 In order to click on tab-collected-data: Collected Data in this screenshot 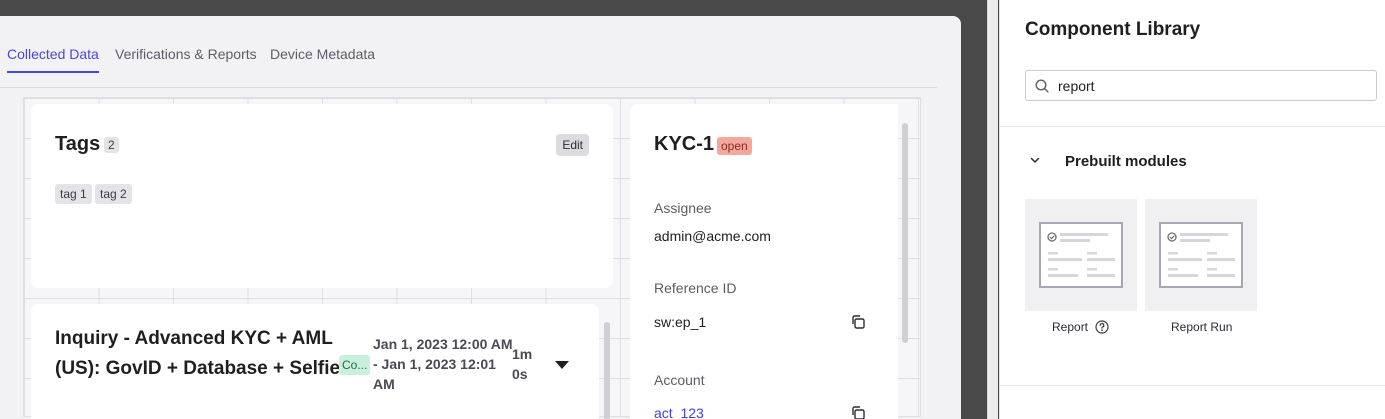, I will do `click(53, 59)`.